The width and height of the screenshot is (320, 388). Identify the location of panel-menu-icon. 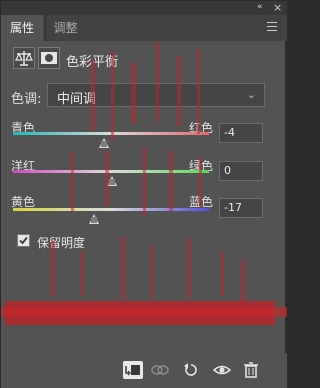
(272, 26).